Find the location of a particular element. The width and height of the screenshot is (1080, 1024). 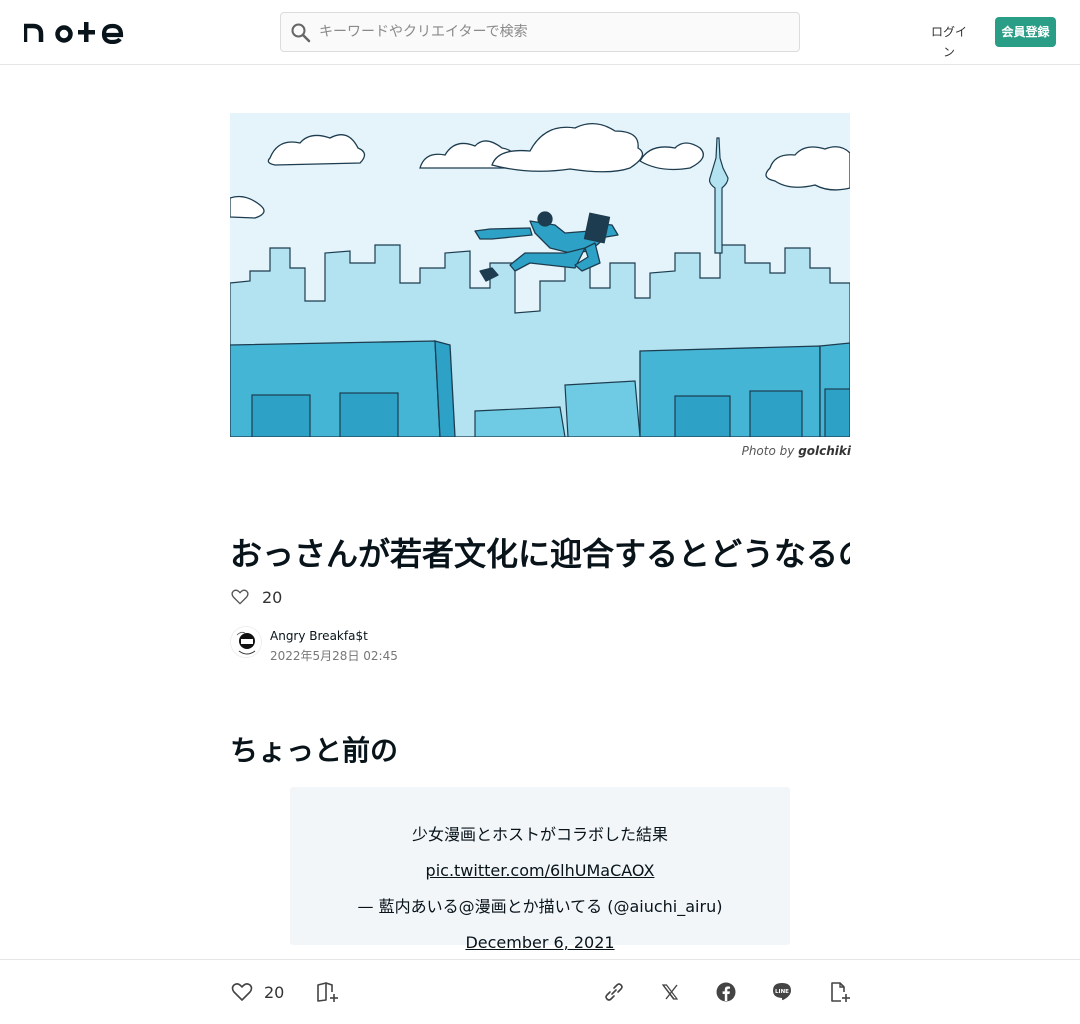

line-icon: LINE is located at coordinates (782, 992).